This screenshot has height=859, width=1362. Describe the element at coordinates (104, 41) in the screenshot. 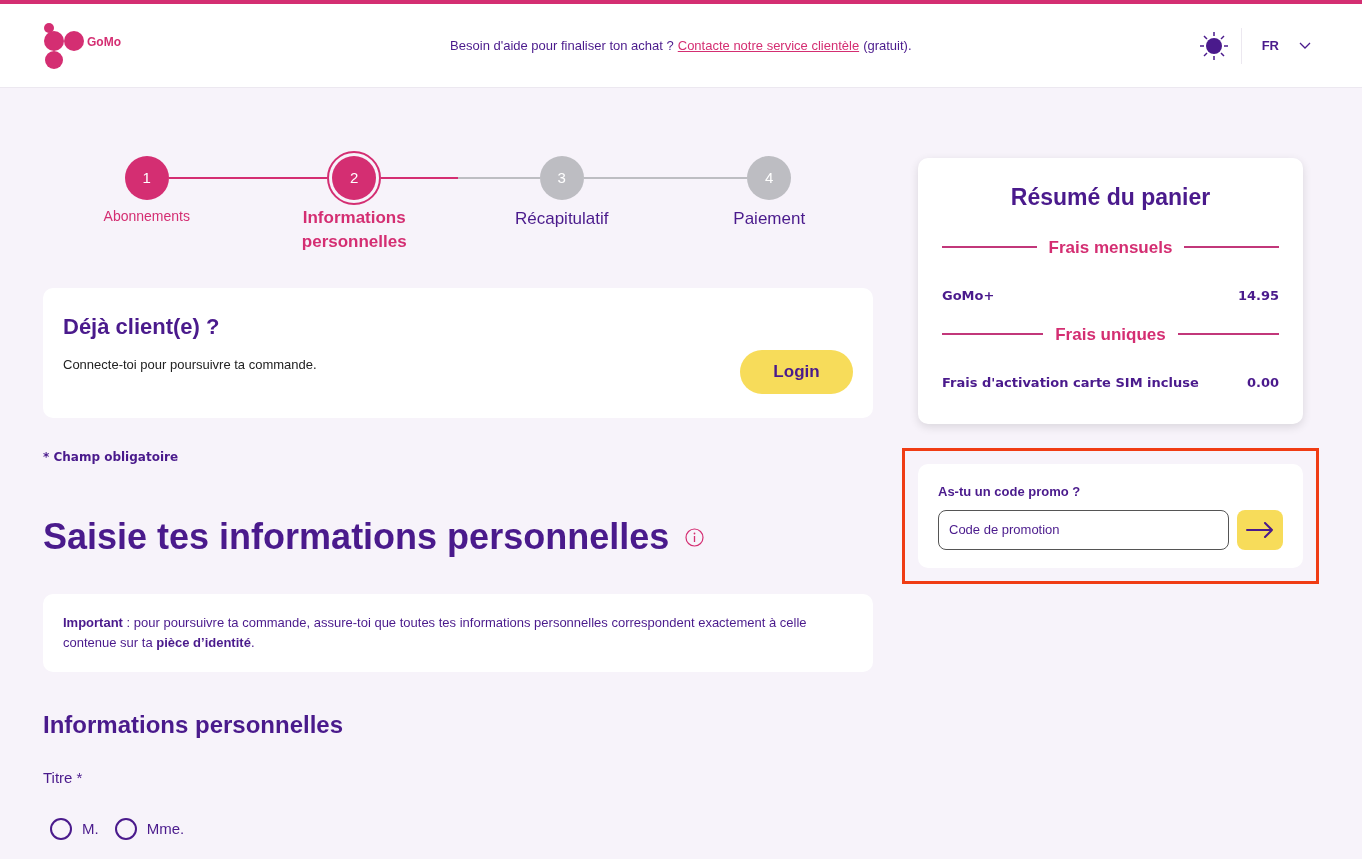

I see `logo-text: GoMo` at that location.